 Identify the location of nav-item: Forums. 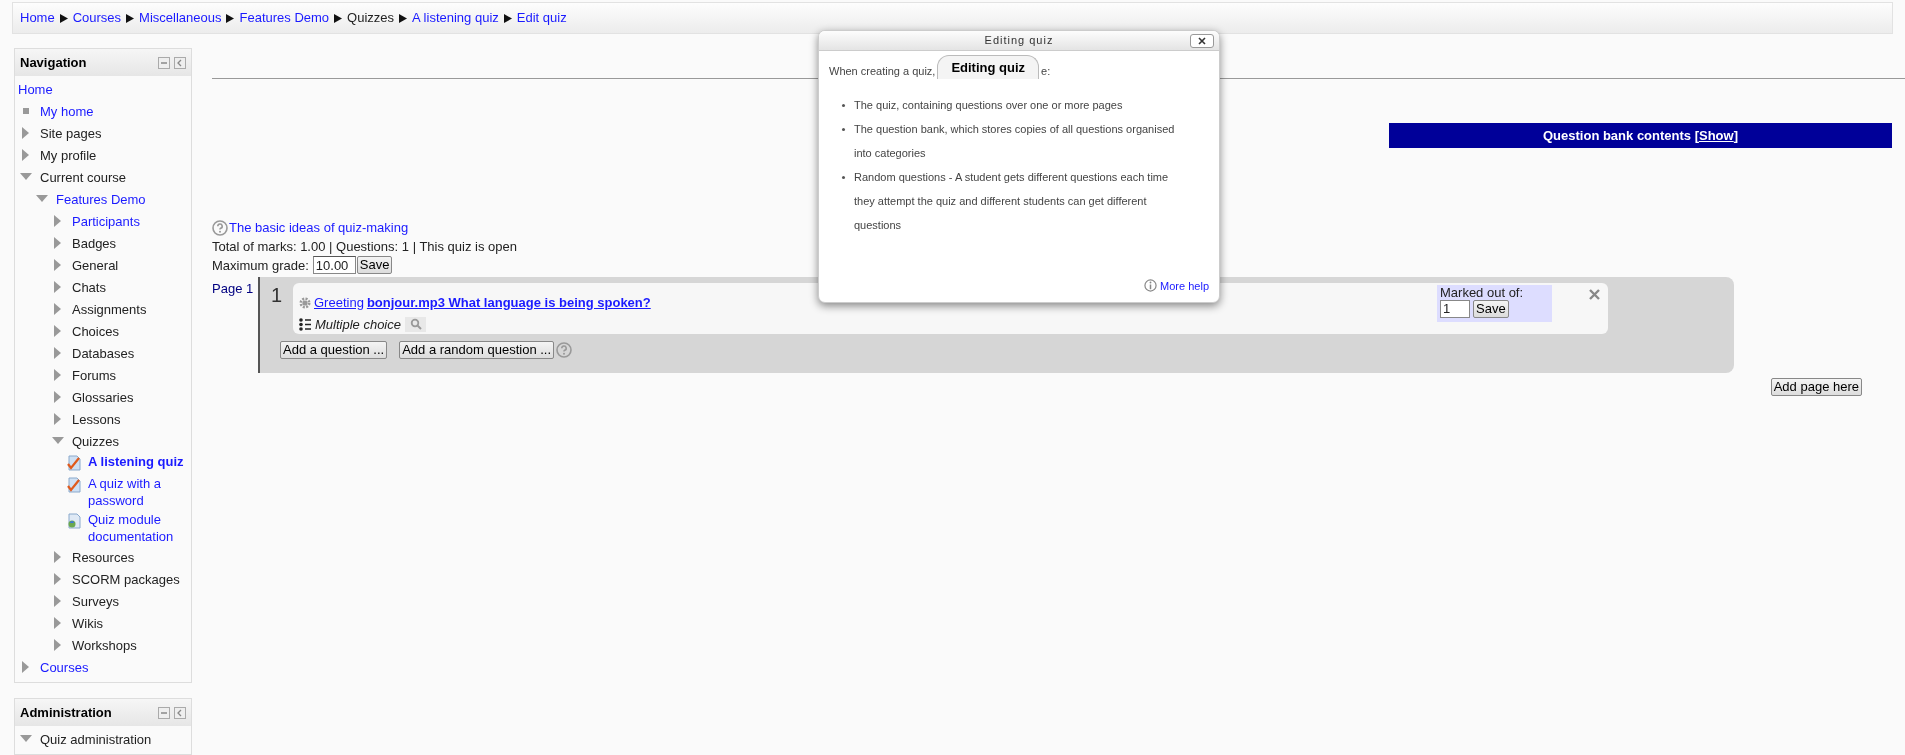
(94, 375).